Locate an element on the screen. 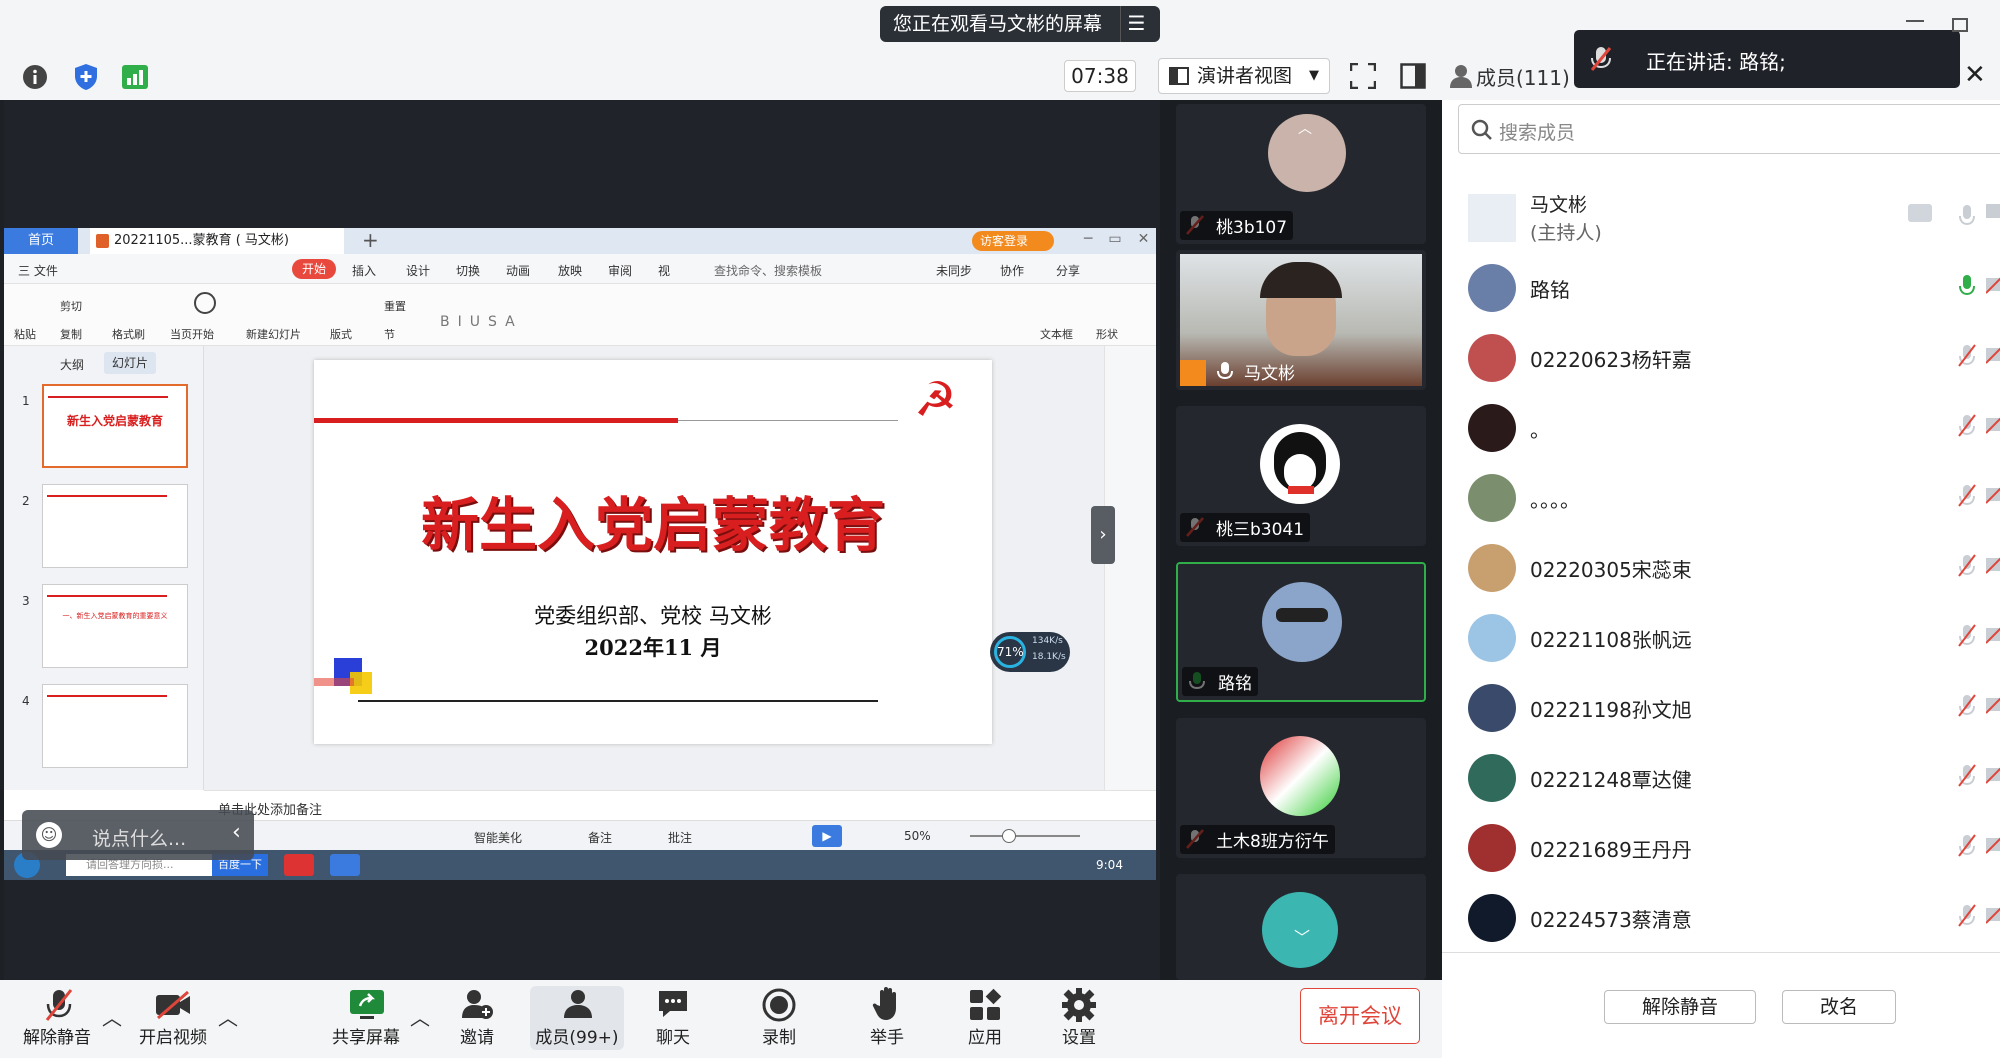  network-speed-widget: 71% 134K/s 18.1K/s is located at coordinates (1030, 652).